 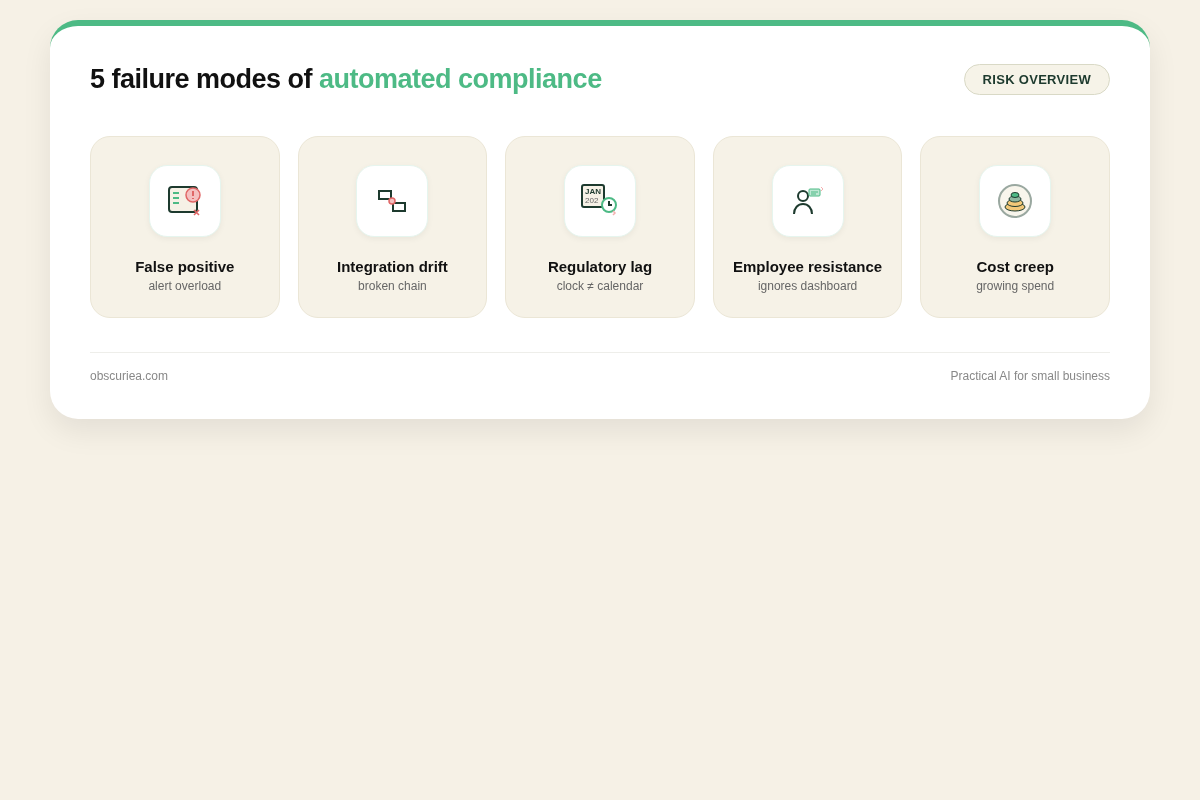 I want to click on footer-domain: obscuriea.com, so click(x=129, y=376).